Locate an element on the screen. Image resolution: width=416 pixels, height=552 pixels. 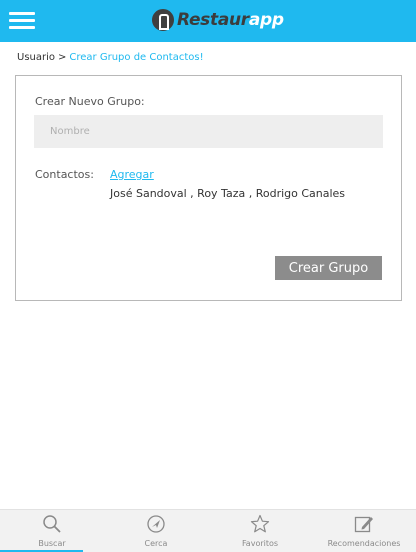
breadcrumb: Usuario > Crear Grupo de Contactos! is located at coordinates (110, 57).